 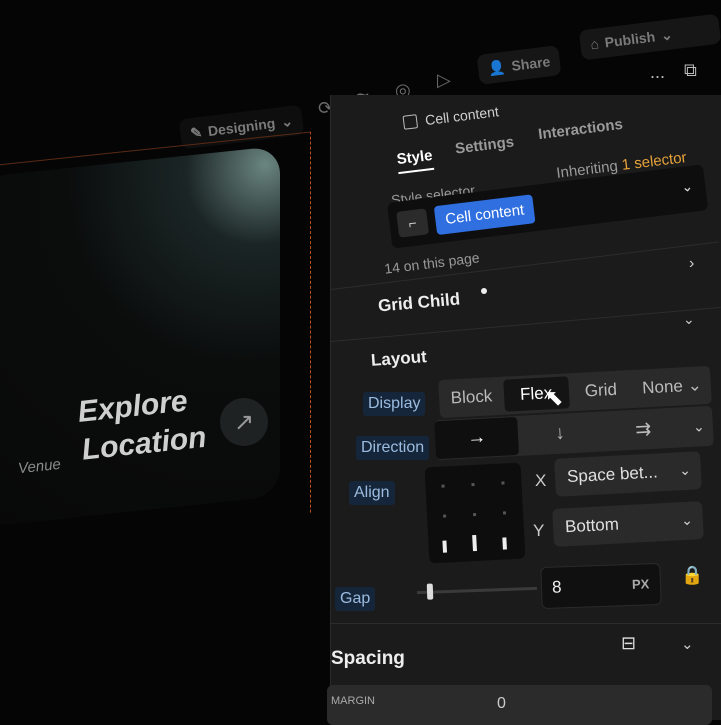 What do you see at coordinates (554, 397) in the screenshot?
I see `mouse-cursor-icon: ⬉` at bounding box center [554, 397].